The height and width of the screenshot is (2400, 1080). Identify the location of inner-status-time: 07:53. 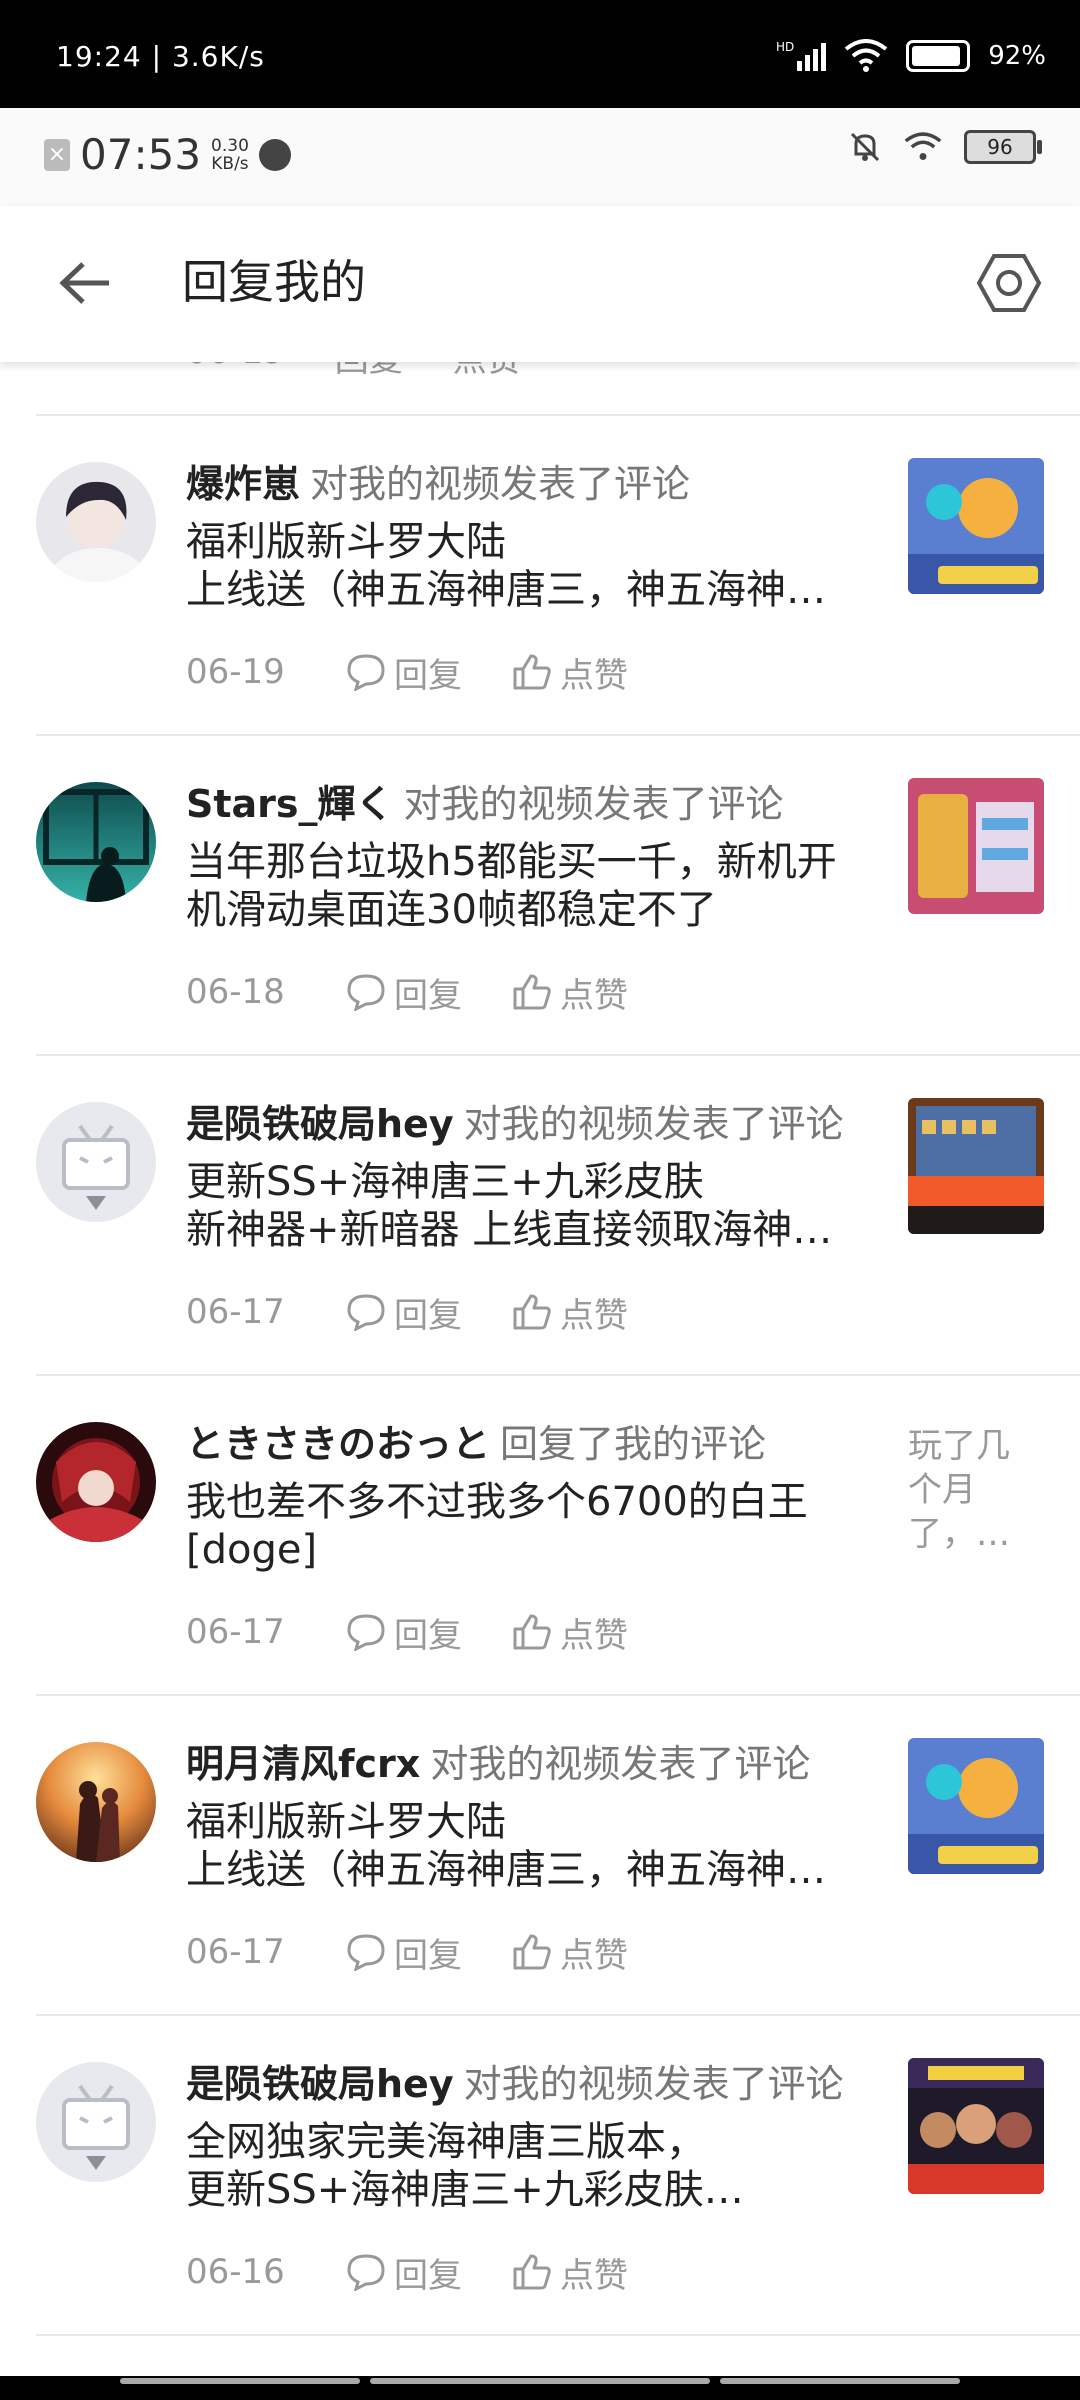
(141, 154).